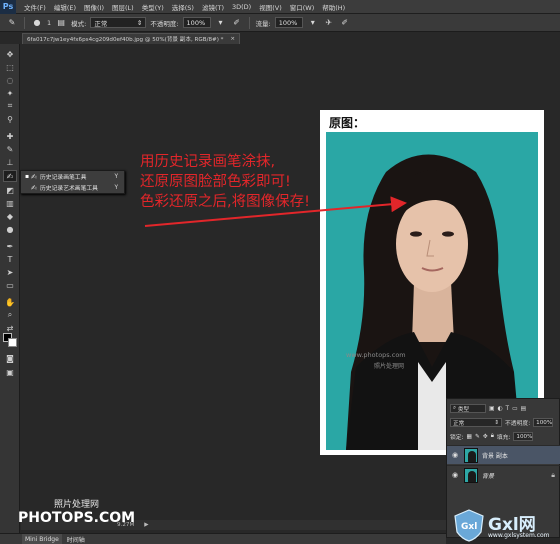 The width and height of the screenshot is (560, 544). Describe the element at coordinates (457, 438) in the screenshot. I see `lock-label: 锁定:` at that location.